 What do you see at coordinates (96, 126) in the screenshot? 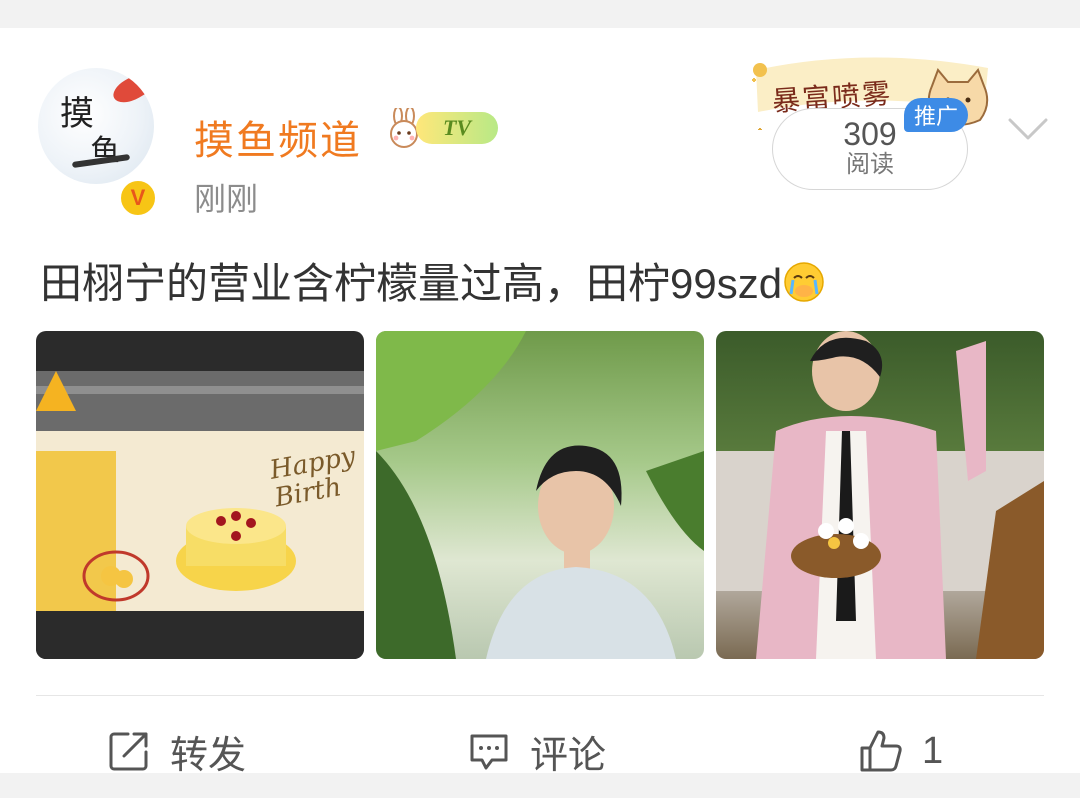
I see `avatar: 摸 鱼` at bounding box center [96, 126].